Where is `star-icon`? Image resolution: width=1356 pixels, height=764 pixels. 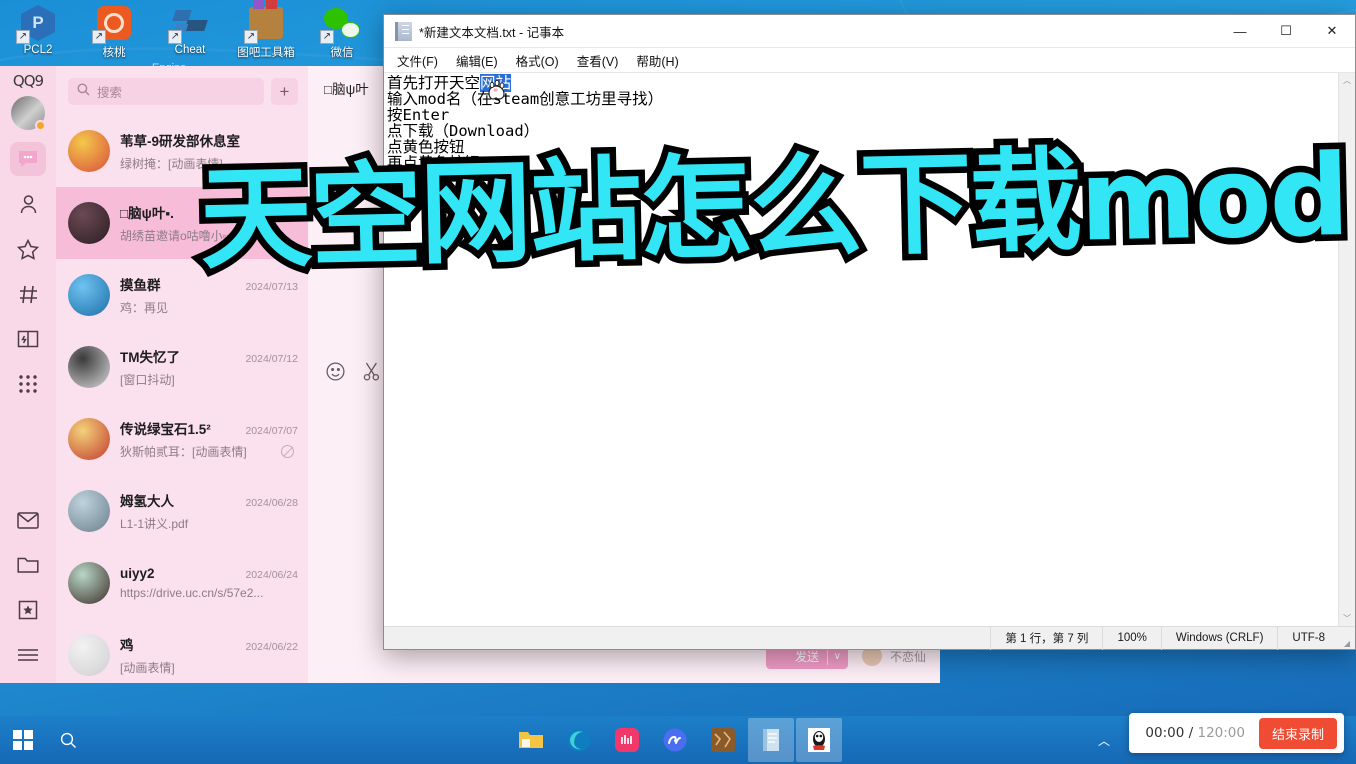 star-icon is located at coordinates (28, 249).